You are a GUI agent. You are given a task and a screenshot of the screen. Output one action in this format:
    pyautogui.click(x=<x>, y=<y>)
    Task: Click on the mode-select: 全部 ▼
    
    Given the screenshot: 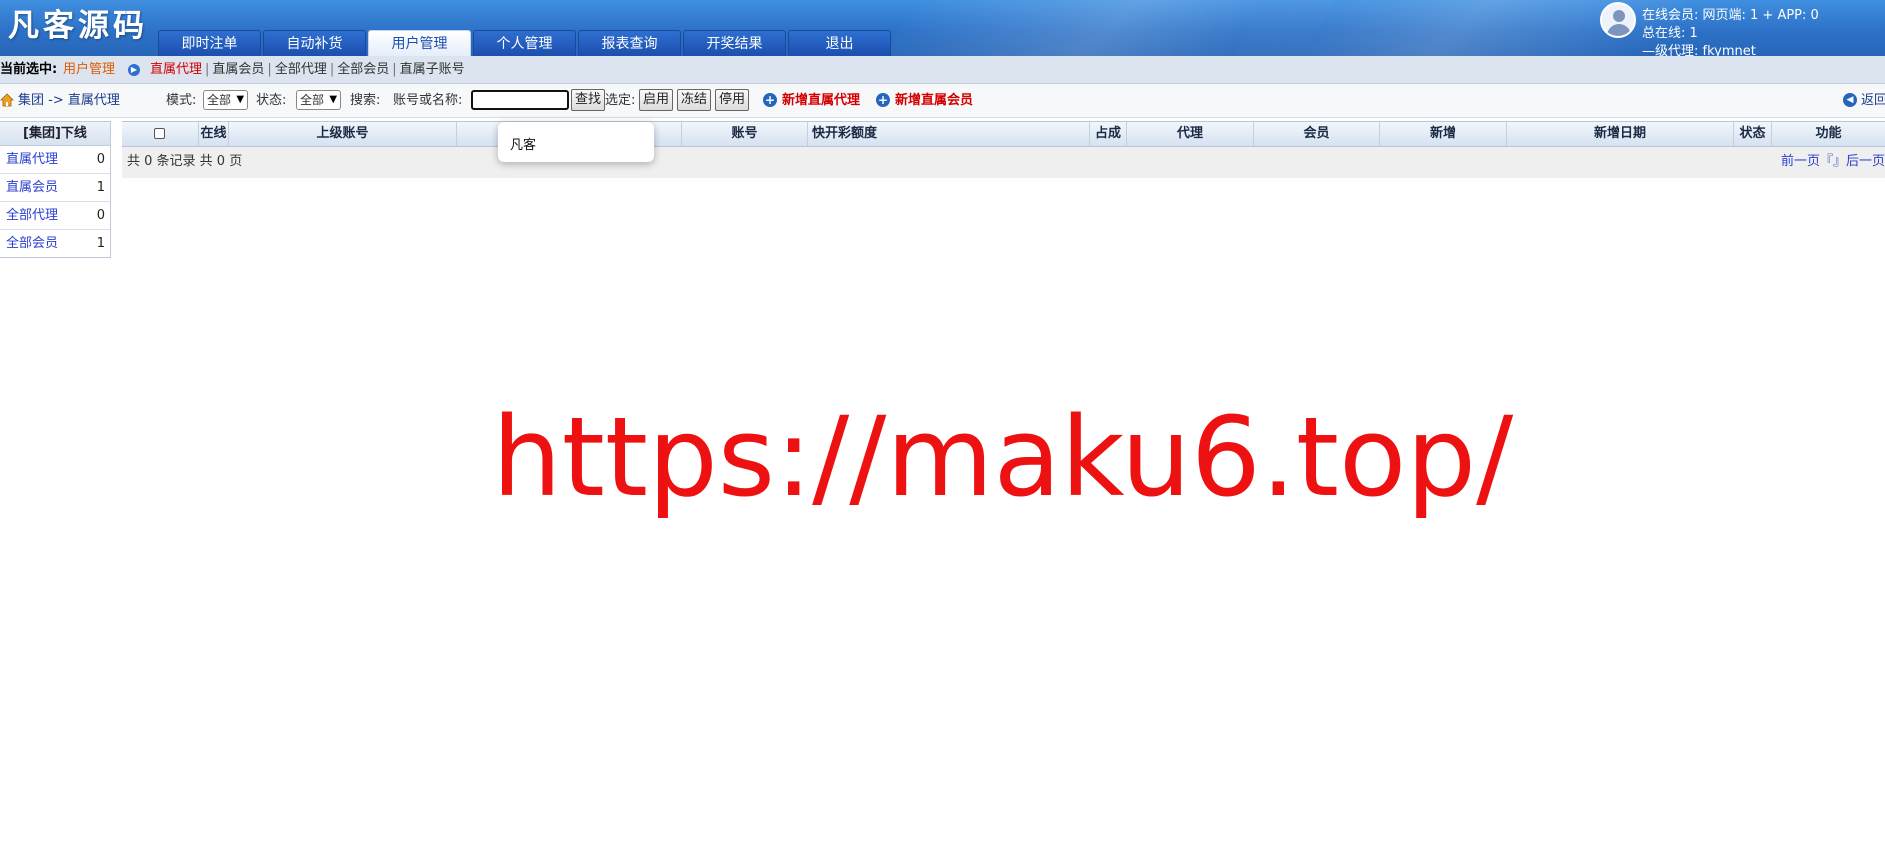 What is the action you would take?
    pyautogui.click(x=226, y=100)
    